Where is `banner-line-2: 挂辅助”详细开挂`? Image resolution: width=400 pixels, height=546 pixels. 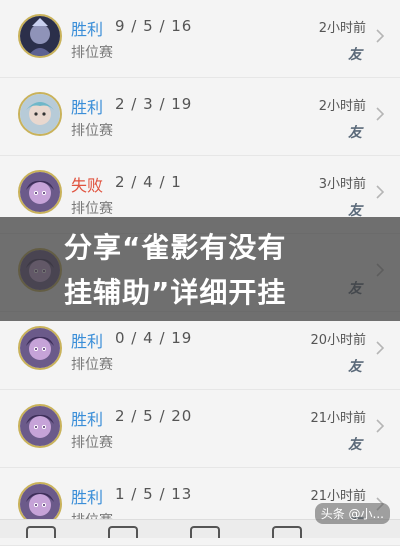
banner-line-2: 挂辅助”详细开挂 is located at coordinates (175, 292).